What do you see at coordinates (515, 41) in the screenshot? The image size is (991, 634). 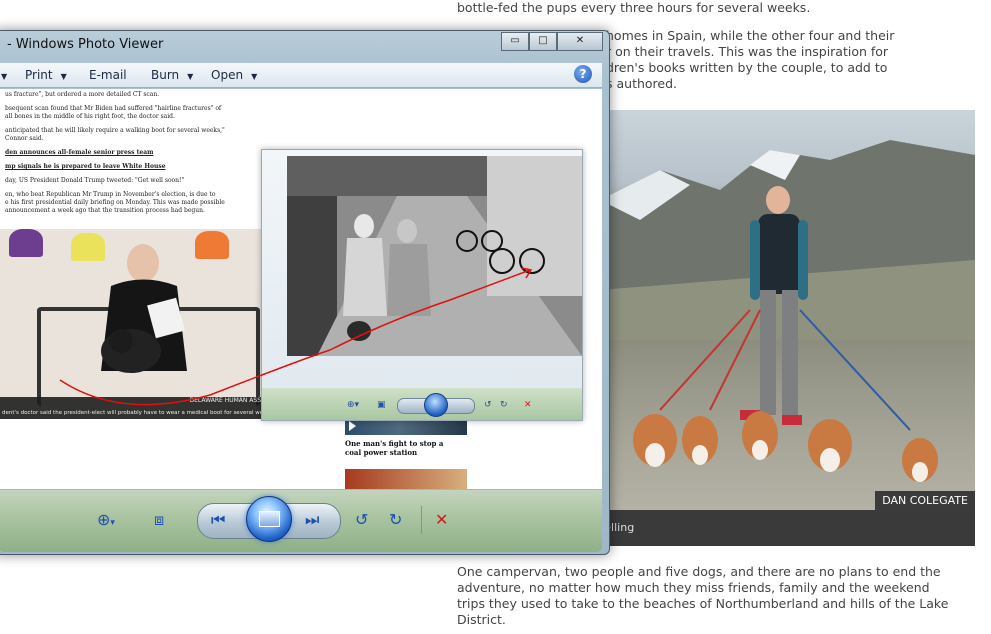 I see `minimize-button: ▭` at bounding box center [515, 41].